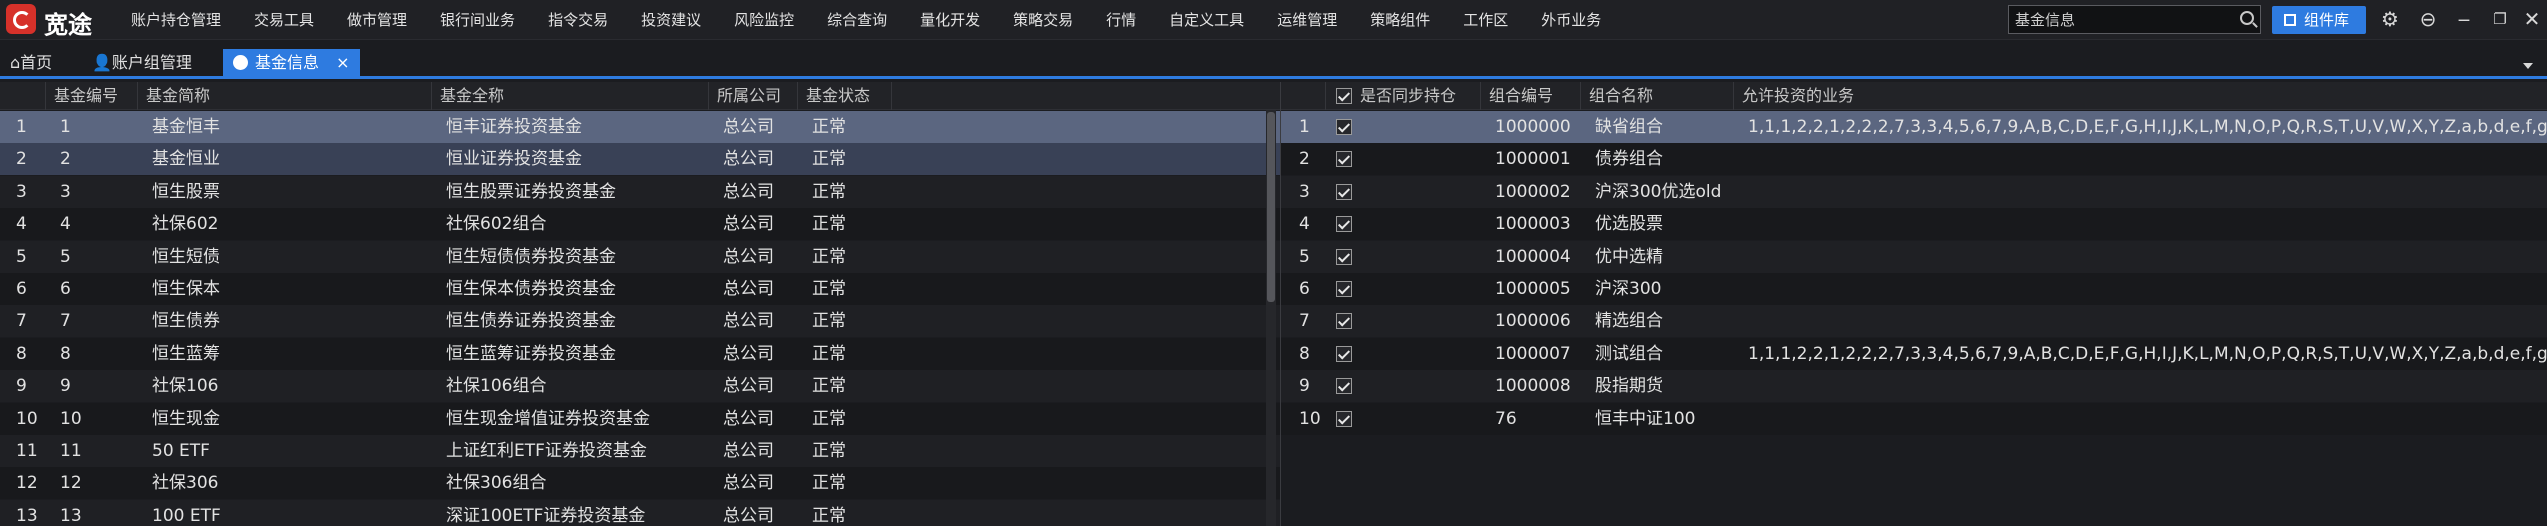 This screenshot has width=2547, height=526. Describe the element at coordinates (570, 96) in the screenshot. I see `col-header-fund-full: 基金全称` at that location.